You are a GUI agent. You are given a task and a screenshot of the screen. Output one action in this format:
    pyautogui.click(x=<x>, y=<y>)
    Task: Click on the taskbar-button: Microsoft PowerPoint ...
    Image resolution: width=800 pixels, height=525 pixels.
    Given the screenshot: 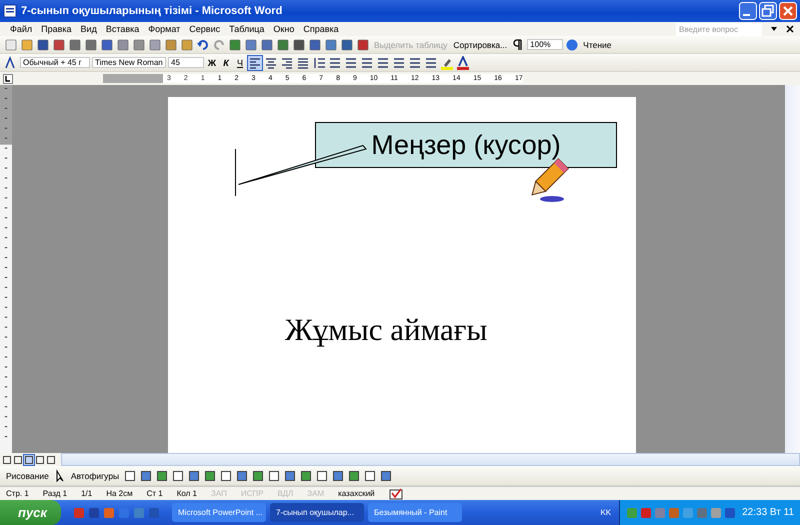 What is the action you would take?
    pyautogui.click(x=219, y=512)
    